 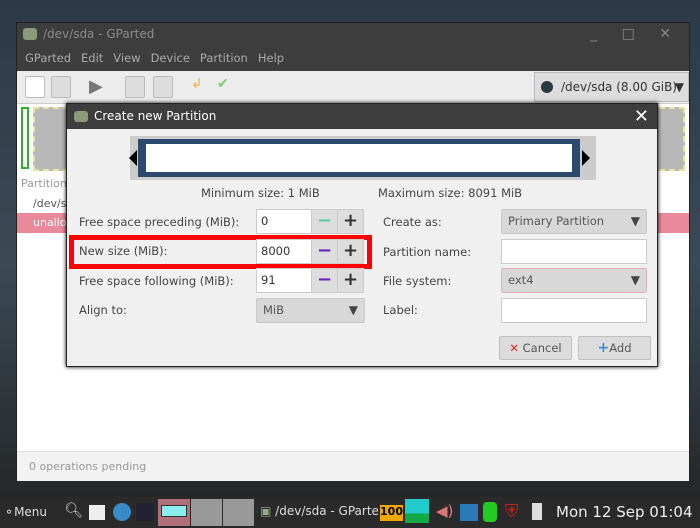 I want to click on free-following-label: Free space following (MiB):, so click(x=156, y=281).